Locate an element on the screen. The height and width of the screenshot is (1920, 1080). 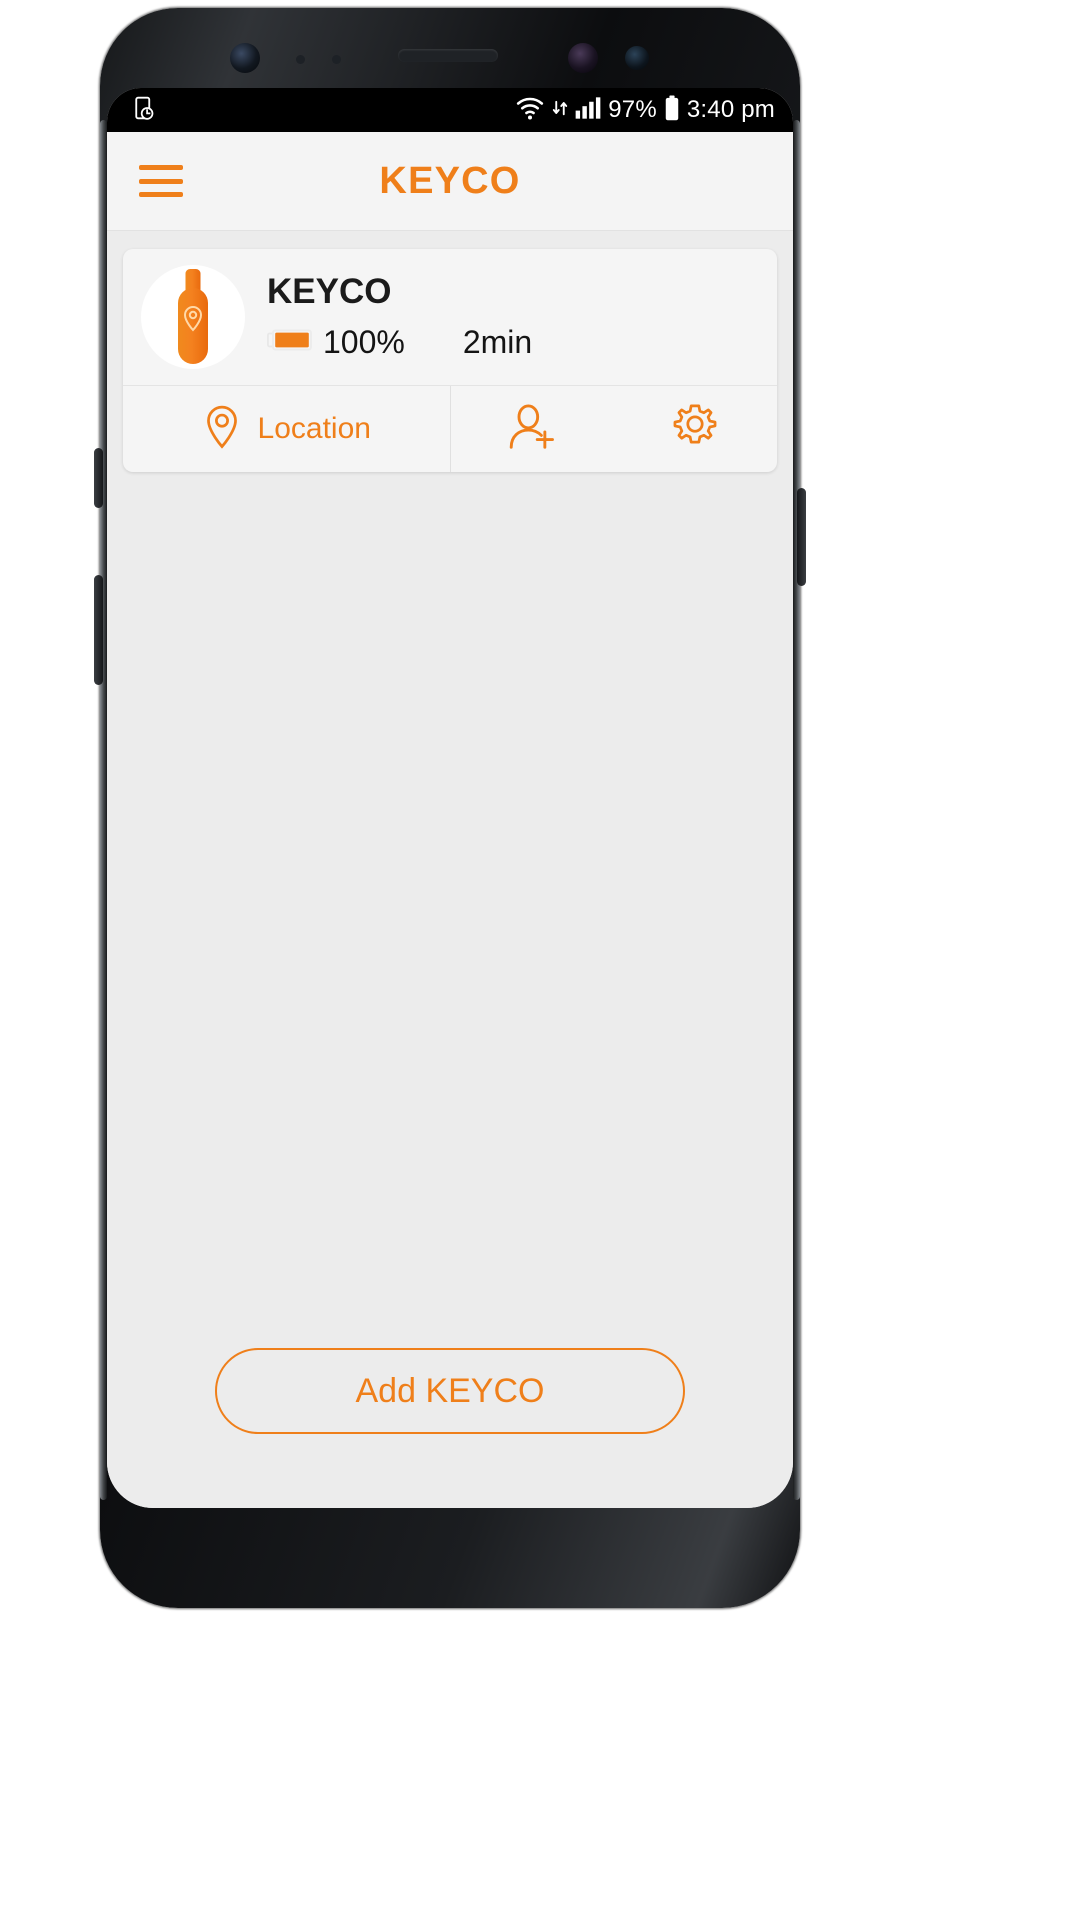
device-last-seen: 2min is located at coordinates (497, 341).